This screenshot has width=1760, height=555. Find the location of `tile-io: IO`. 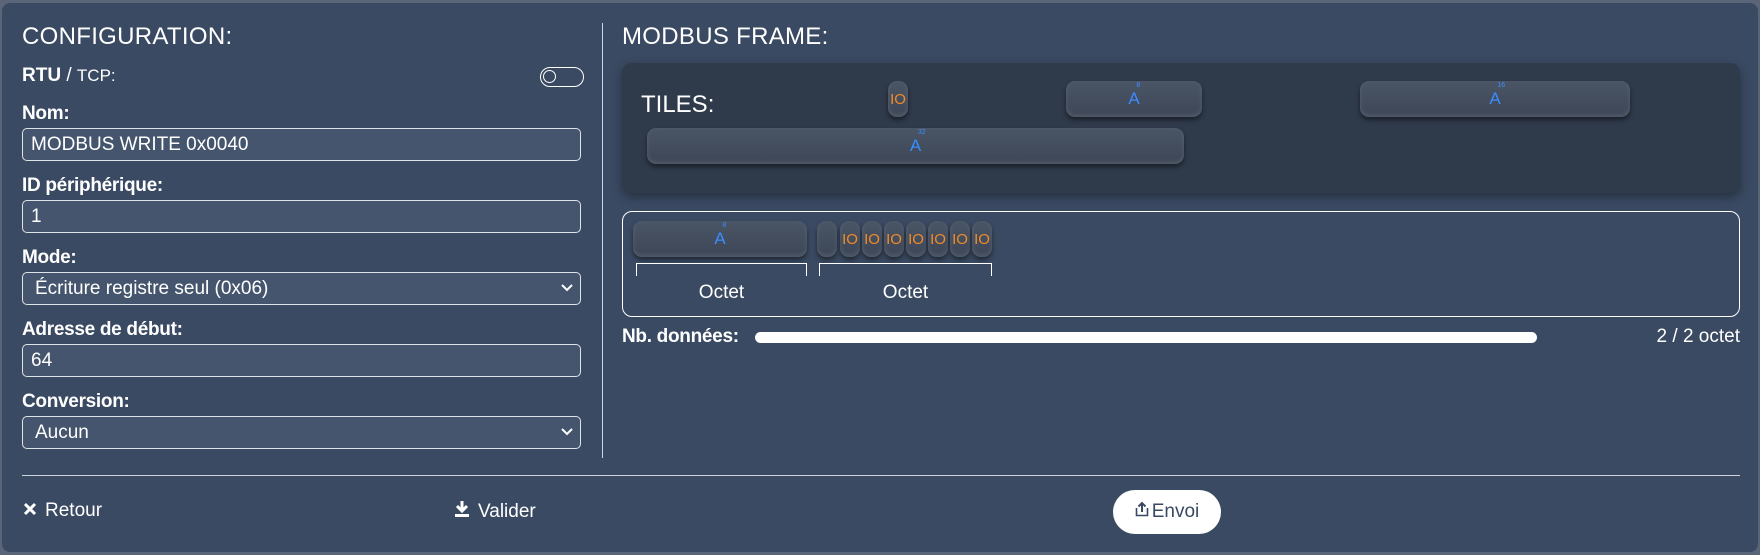

tile-io: IO is located at coordinates (898, 99).